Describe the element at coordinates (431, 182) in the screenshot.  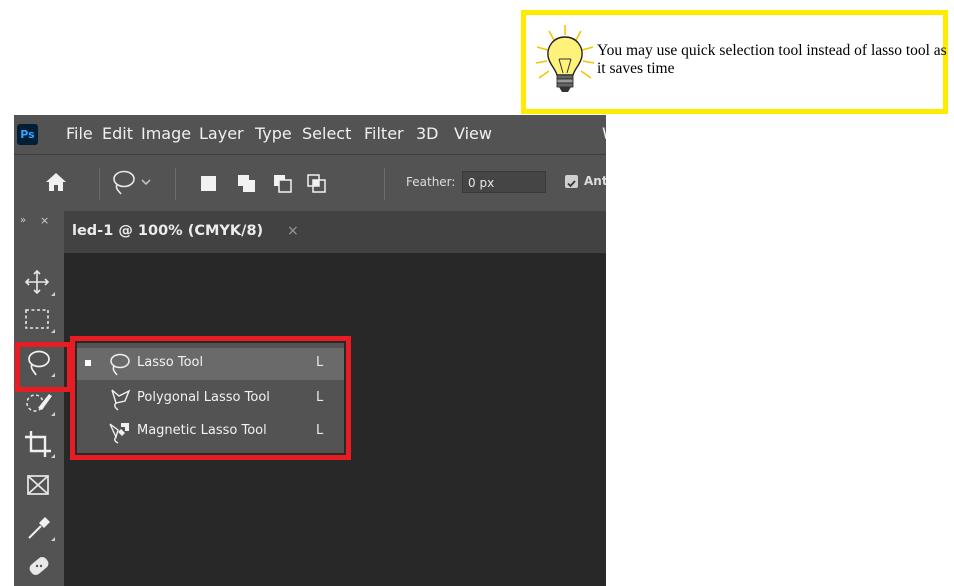
I see `feather-label: Feather:` at that location.